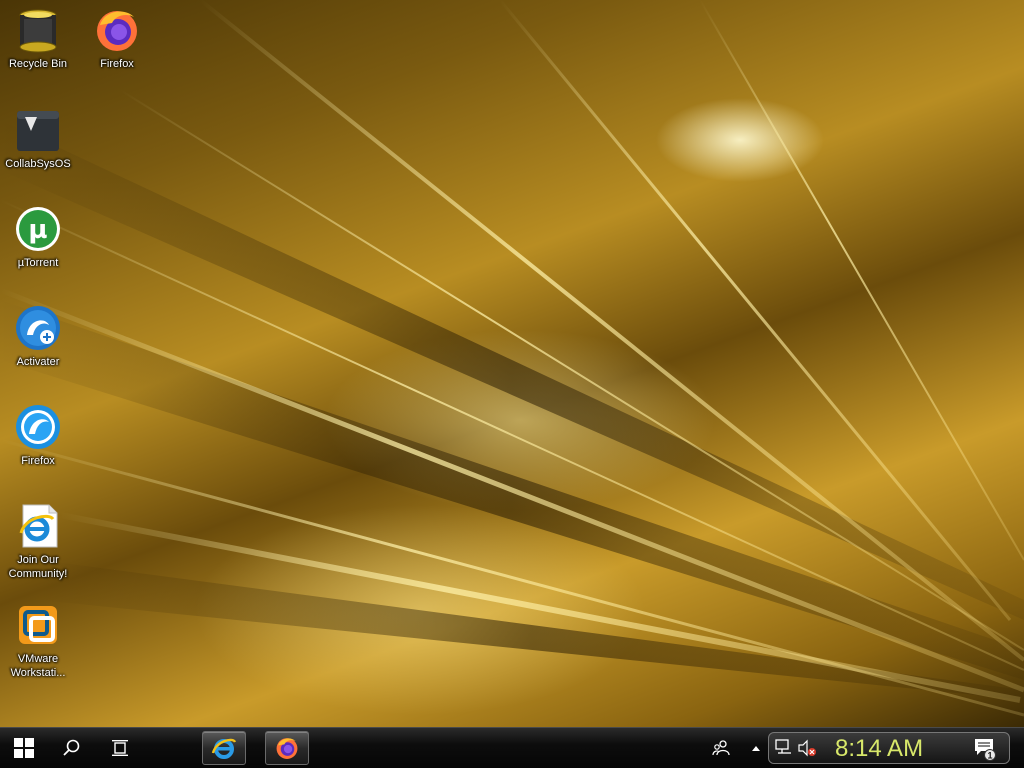 This screenshot has width=1024, height=768. I want to click on desktop-icon-label: Recycle Bin, so click(38, 64).